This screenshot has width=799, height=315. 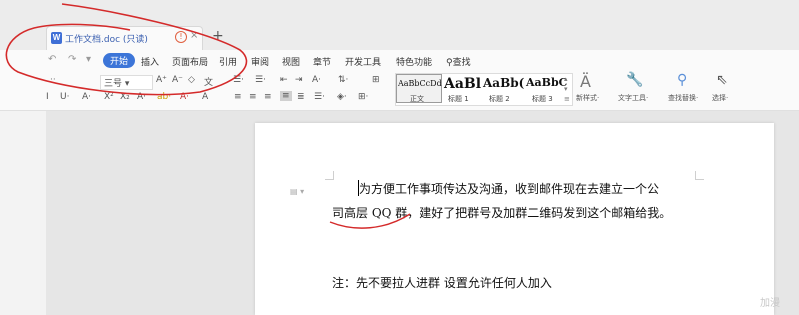 I want to click on menu-chapter: 章节, so click(x=322, y=61).